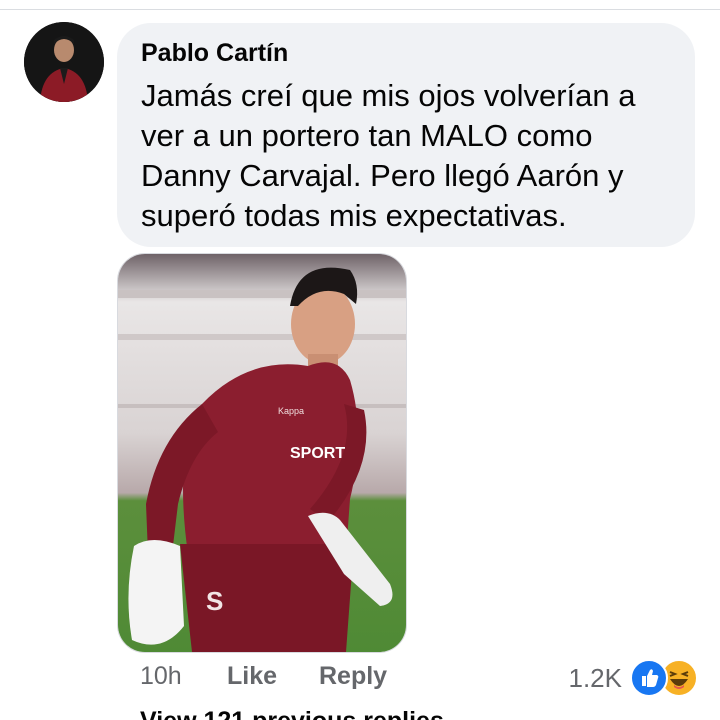 The height and width of the screenshot is (720, 720). I want to click on reaction-count: 1.2K, so click(595, 677).